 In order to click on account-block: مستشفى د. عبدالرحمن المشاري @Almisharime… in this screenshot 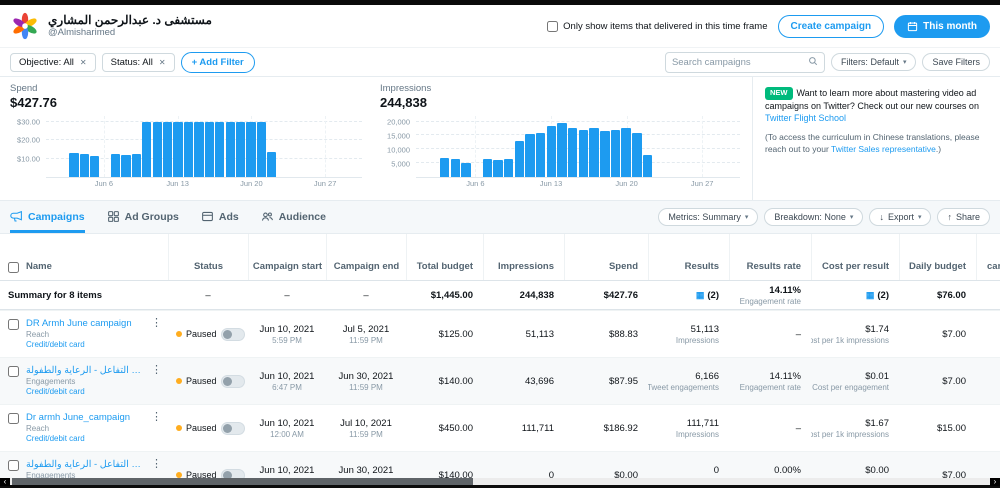, I will do `click(130, 26)`.